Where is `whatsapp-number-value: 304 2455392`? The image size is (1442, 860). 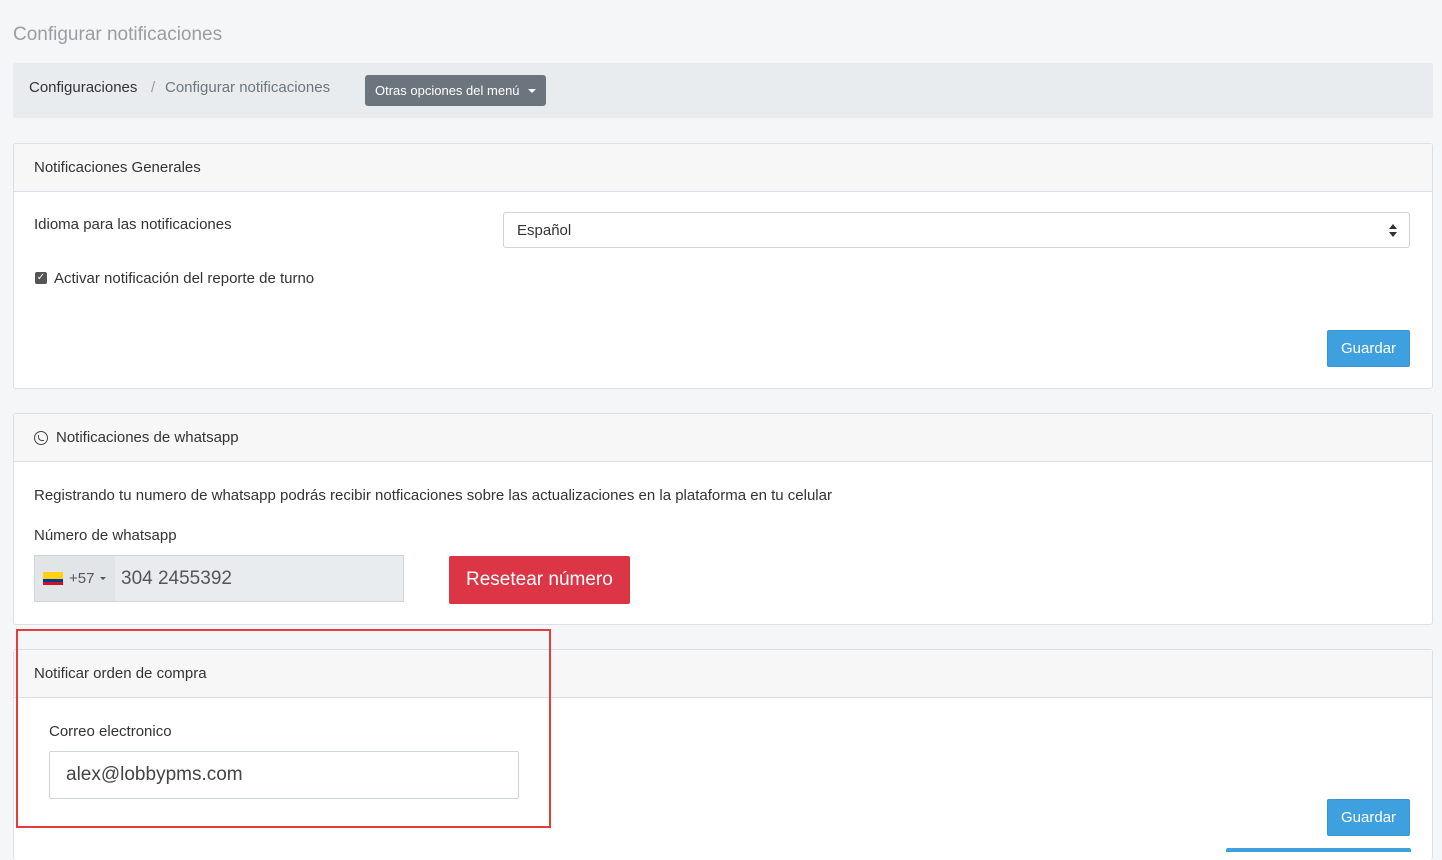 whatsapp-number-value: 304 2455392 is located at coordinates (176, 578).